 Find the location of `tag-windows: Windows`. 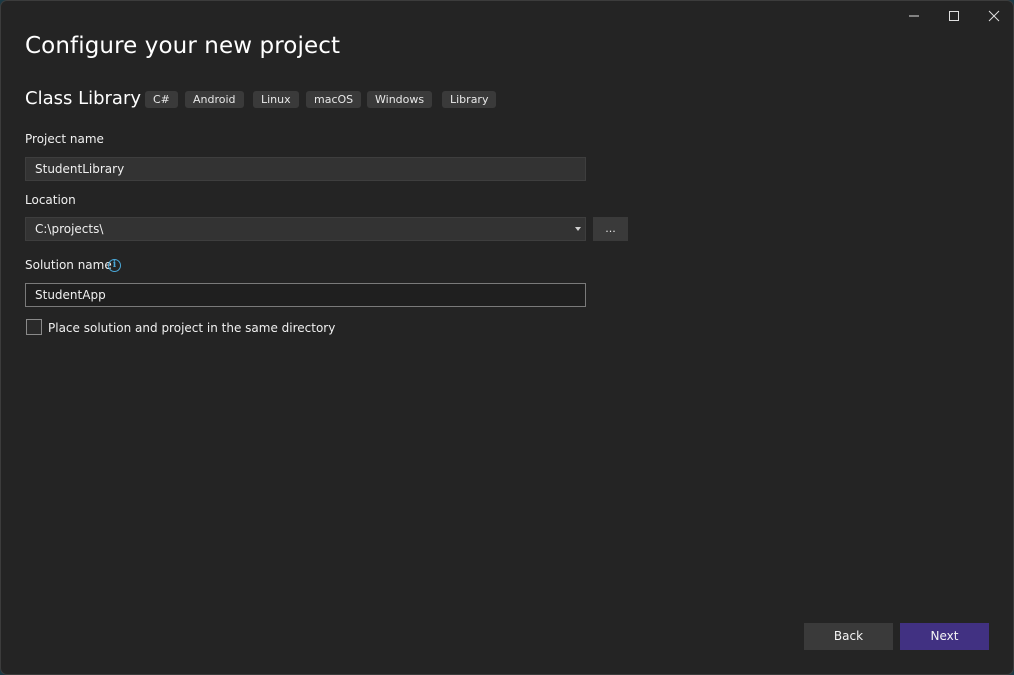

tag-windows: Windows is located at coordinates (400, 99).